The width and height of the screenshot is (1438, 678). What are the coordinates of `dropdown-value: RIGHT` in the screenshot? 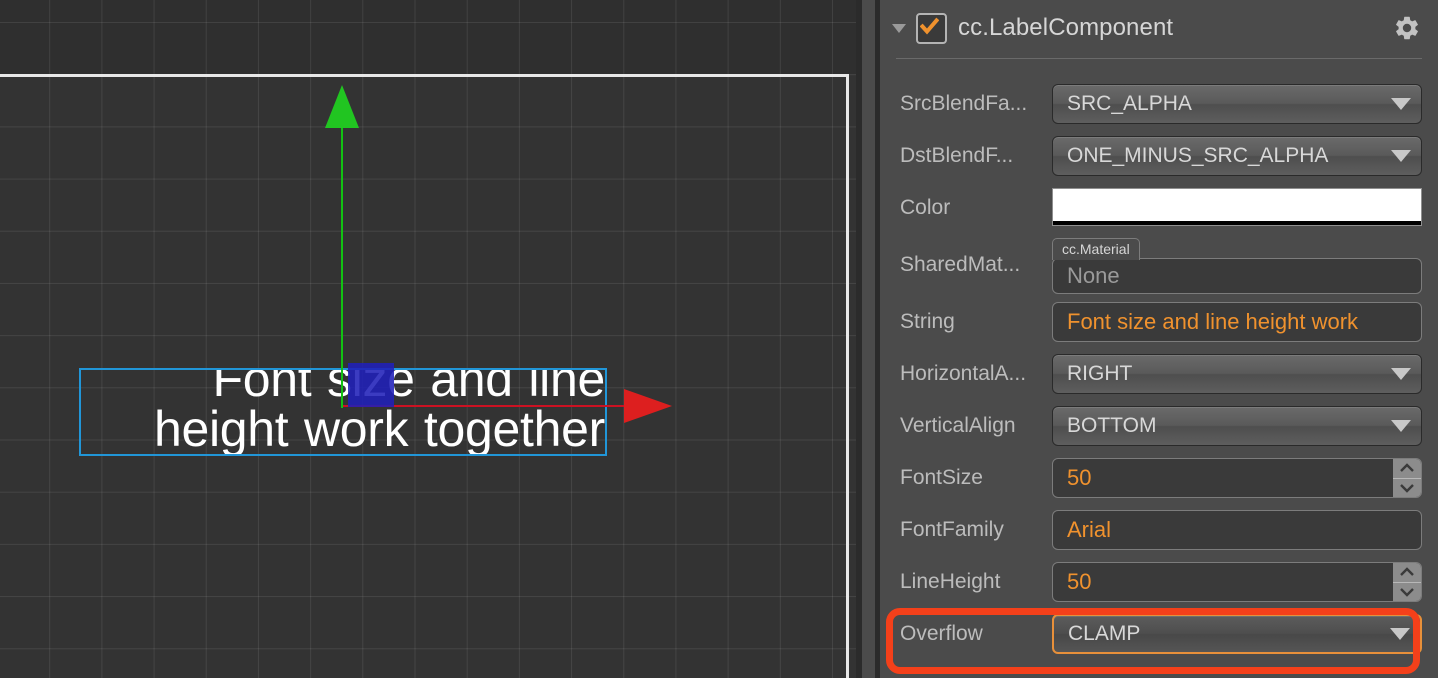 It's located at (1100, 373).